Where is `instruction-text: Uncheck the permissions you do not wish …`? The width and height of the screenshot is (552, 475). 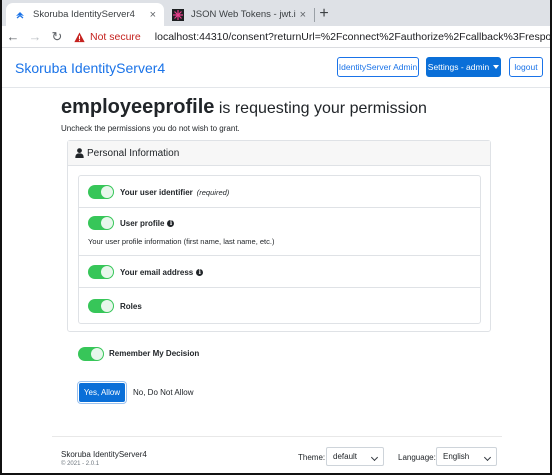 instruction-text: Uncheck the permissions you do not wish … is located at coordinates (150, 128).